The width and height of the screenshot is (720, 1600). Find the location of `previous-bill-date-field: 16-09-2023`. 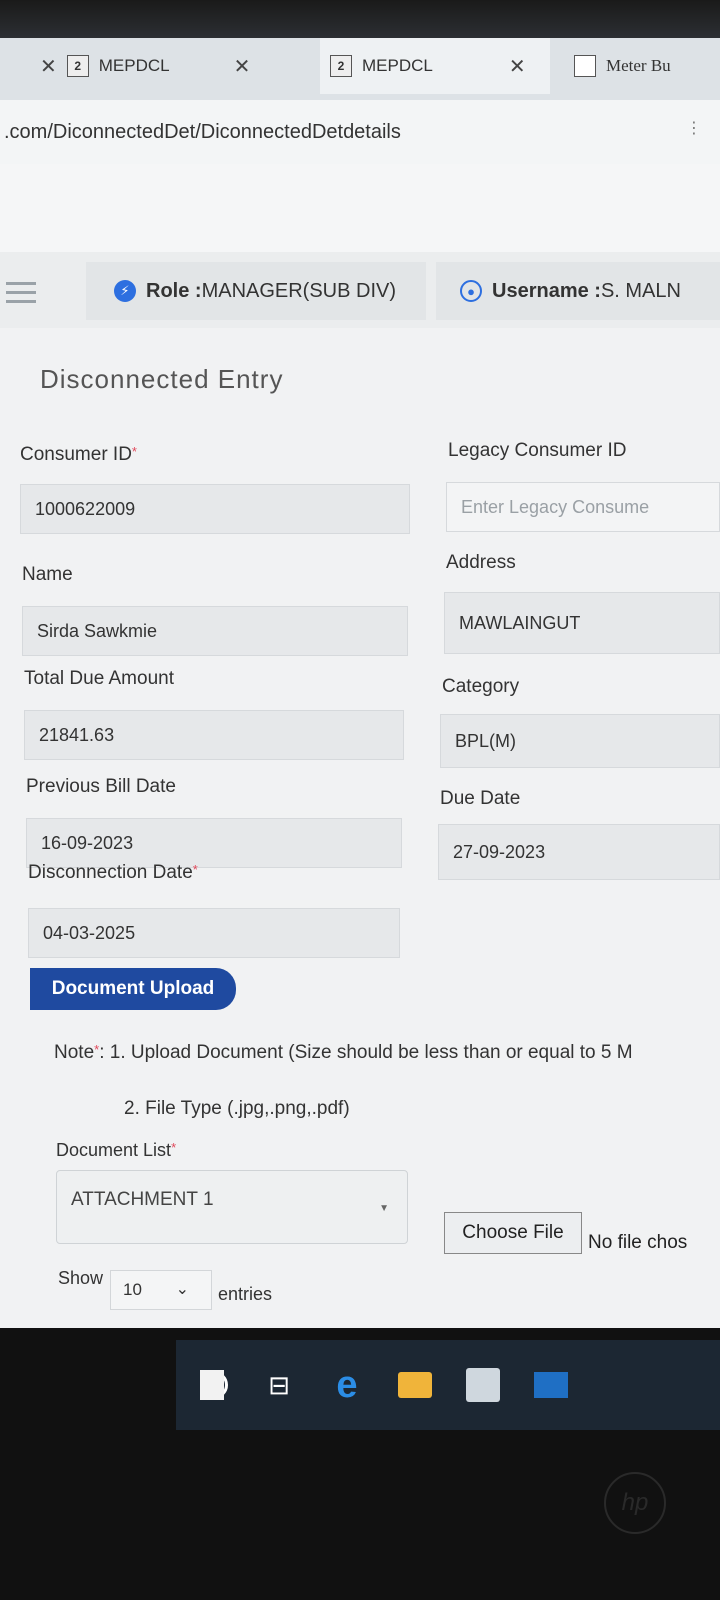

previous-bill-date-field: 16-09-2023 is located at coordinates (214, 843).